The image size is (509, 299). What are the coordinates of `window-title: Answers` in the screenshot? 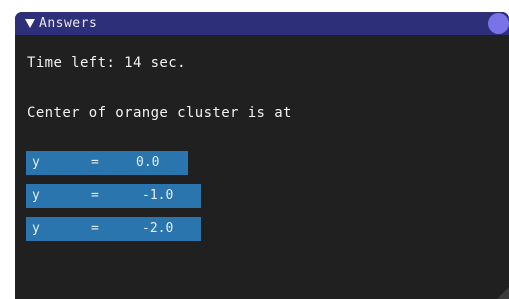 It's located at (68, 23).